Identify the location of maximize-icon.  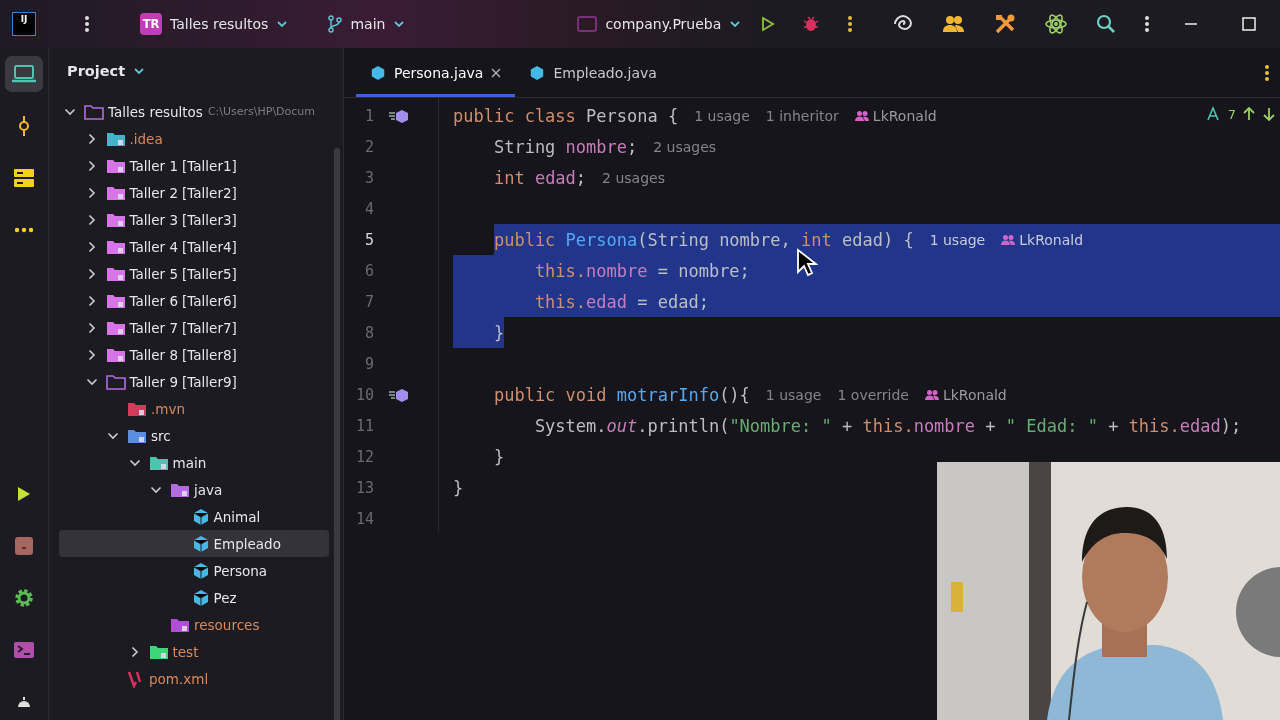
(1249, 24).